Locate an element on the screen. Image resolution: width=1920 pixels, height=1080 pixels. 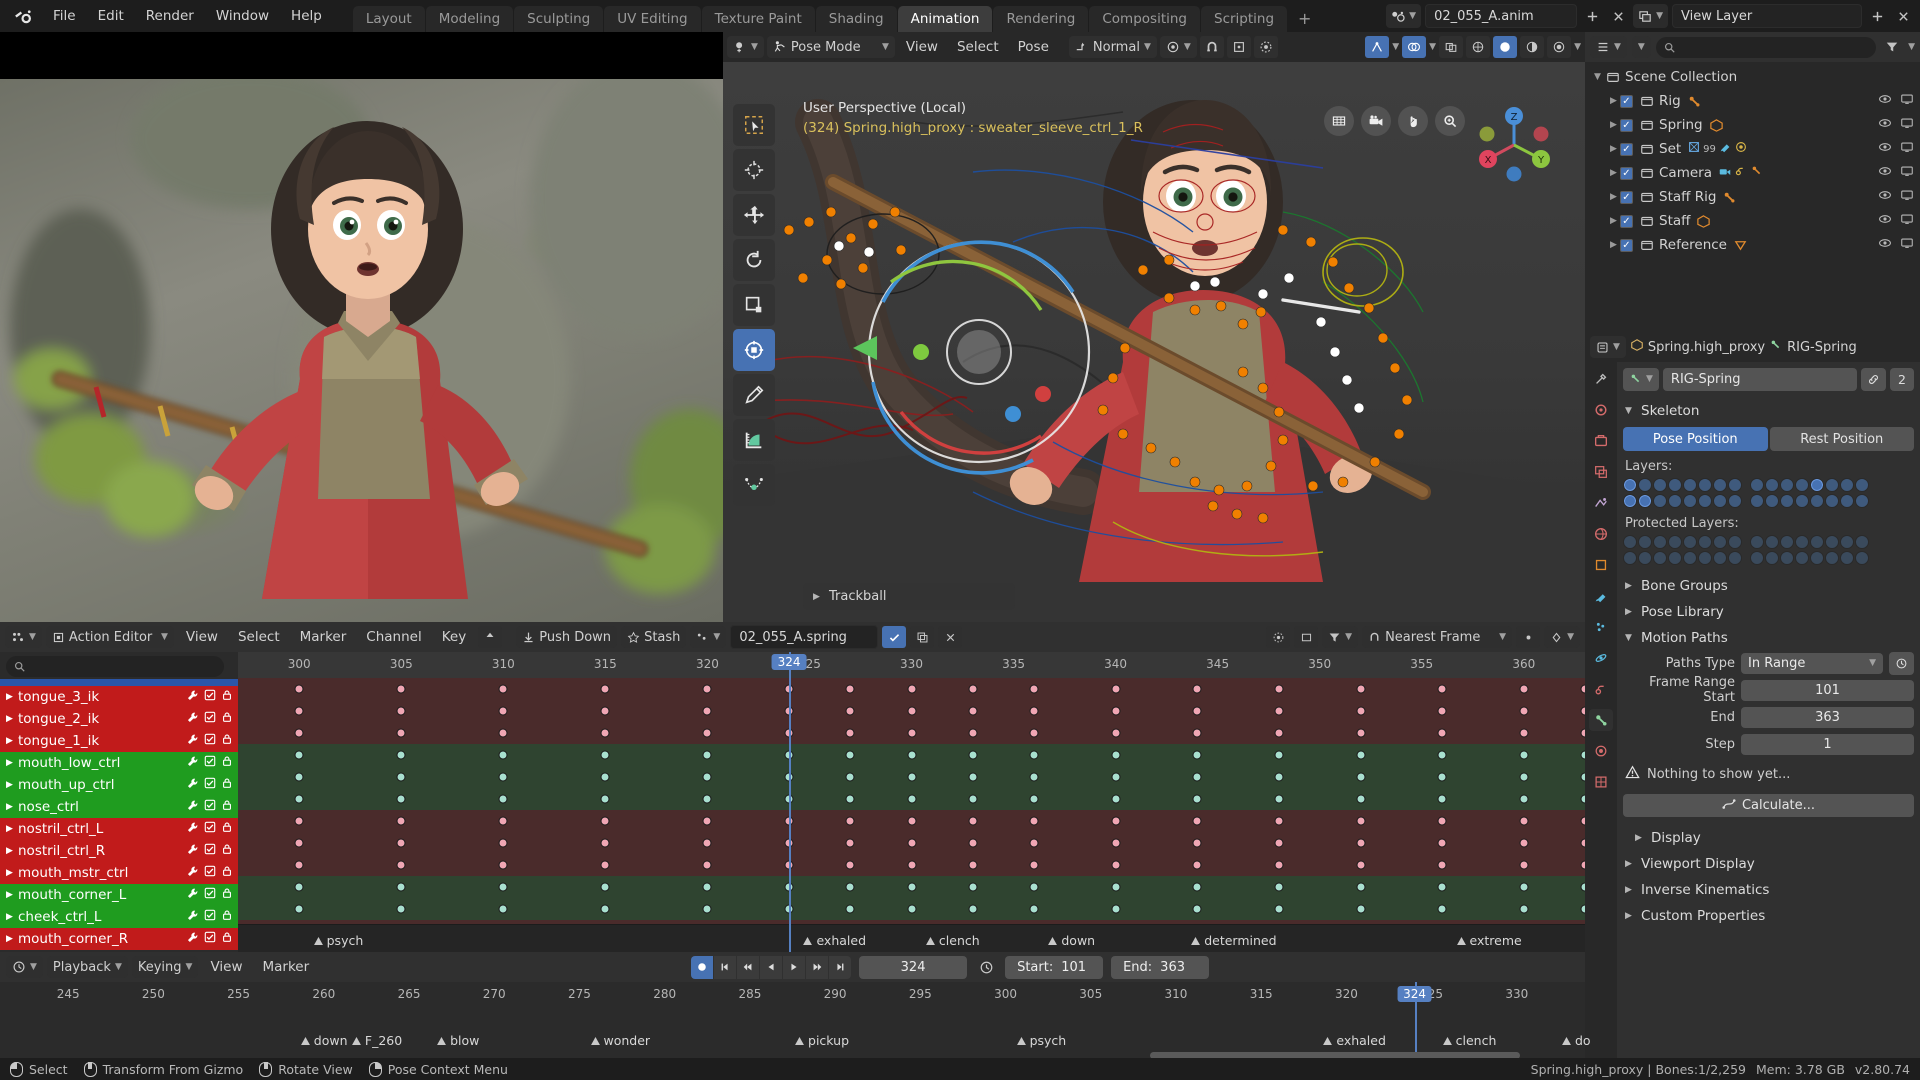
panel-header-custom-properties: ▶ Custom Properties is located at coordinates (1768, 916).